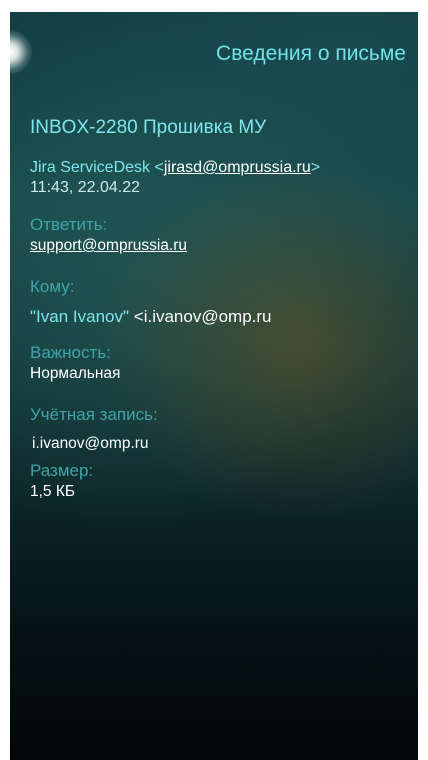 The height and width of the screenshot is (760, 428). What do you see at coordinates (315, 167) in the screenshot?
I see `sender-bracket-close: >` at bounding box center [315, 167].